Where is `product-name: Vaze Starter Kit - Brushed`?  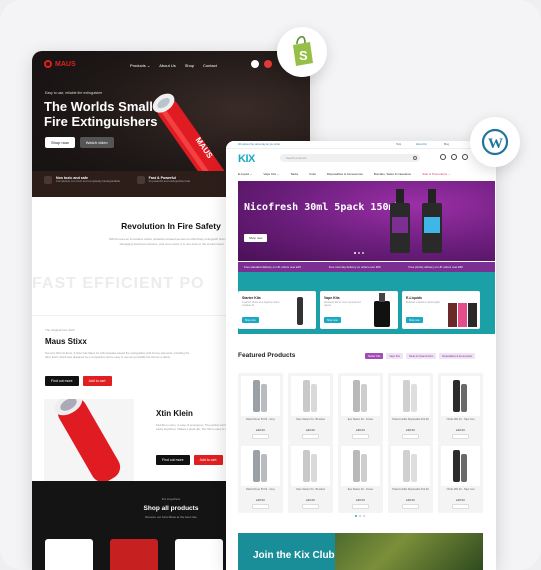 product-name: Vaze Starter Kit - Brushed is located at coordinates (310, 489).